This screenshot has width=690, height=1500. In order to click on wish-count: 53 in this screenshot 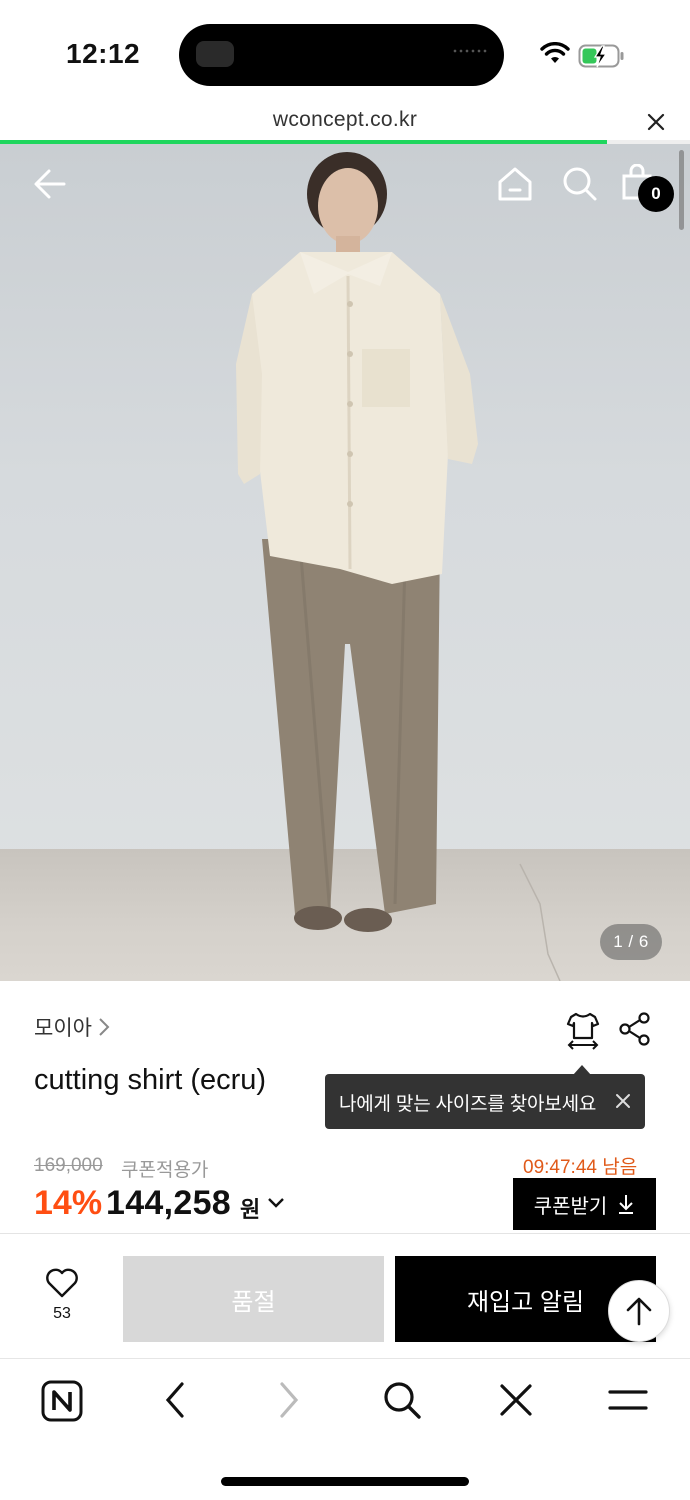, I will do `click(62, 1313)`.